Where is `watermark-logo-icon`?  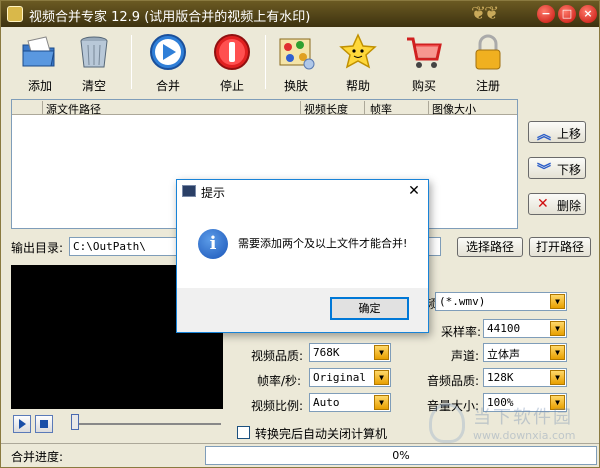
watermark-logo-icon is located at coordinates (447, 423).